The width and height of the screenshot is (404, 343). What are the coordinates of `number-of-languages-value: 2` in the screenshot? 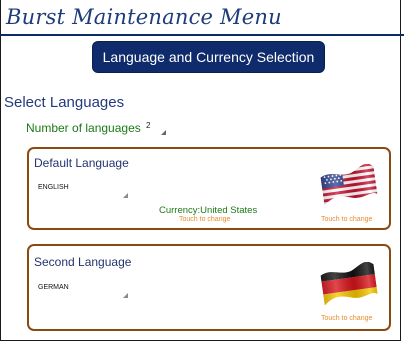 It's located at (148, 125).